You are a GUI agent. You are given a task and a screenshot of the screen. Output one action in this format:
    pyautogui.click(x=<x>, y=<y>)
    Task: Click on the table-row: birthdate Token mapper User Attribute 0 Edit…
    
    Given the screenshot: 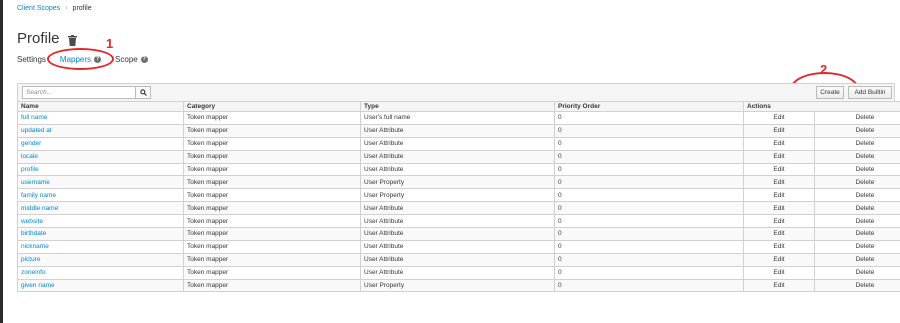 What is the action you would take?
    pyautogui.click(x=458, y=234)
    